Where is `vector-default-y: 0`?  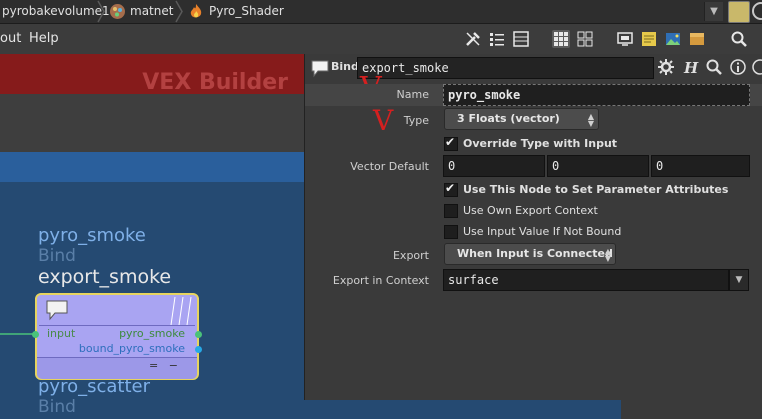
vector-default-y: 0 is located at coordinates (598, 166).